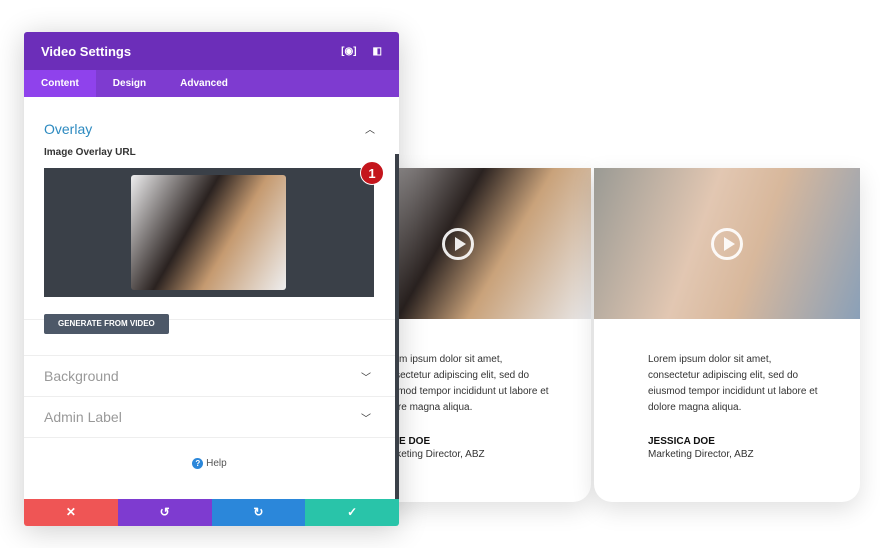 Image resolution: width=880 pixels, height=548 pixels. I want to click on redo-button: ↻, so click(258, 512).